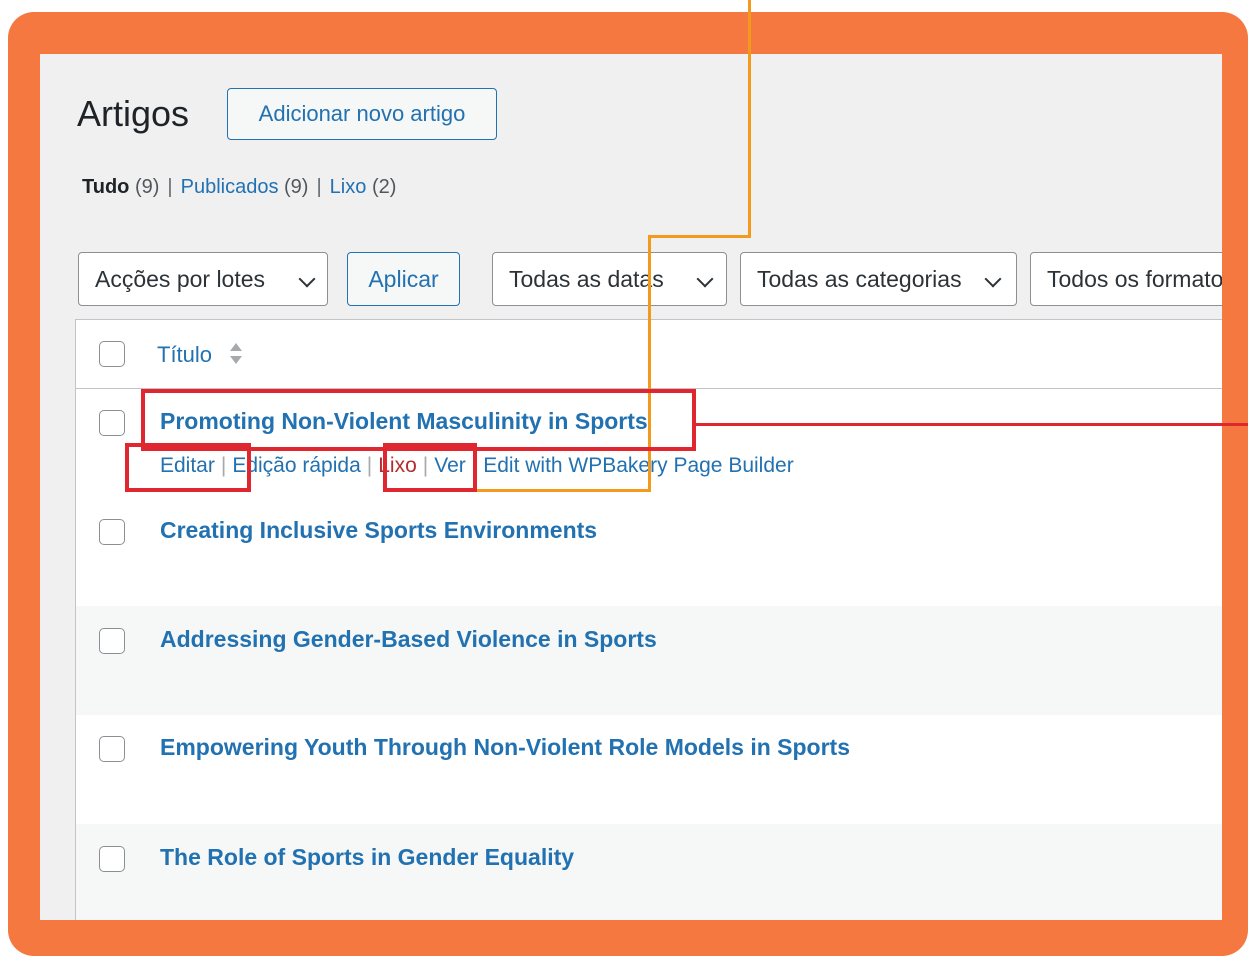 The image size is (1252, 956). What do you see at coordinates (649, 872) in the screenshot?
I see `table-row: The Role of Sports in Gender Equality` at bounding box center [649, 872].